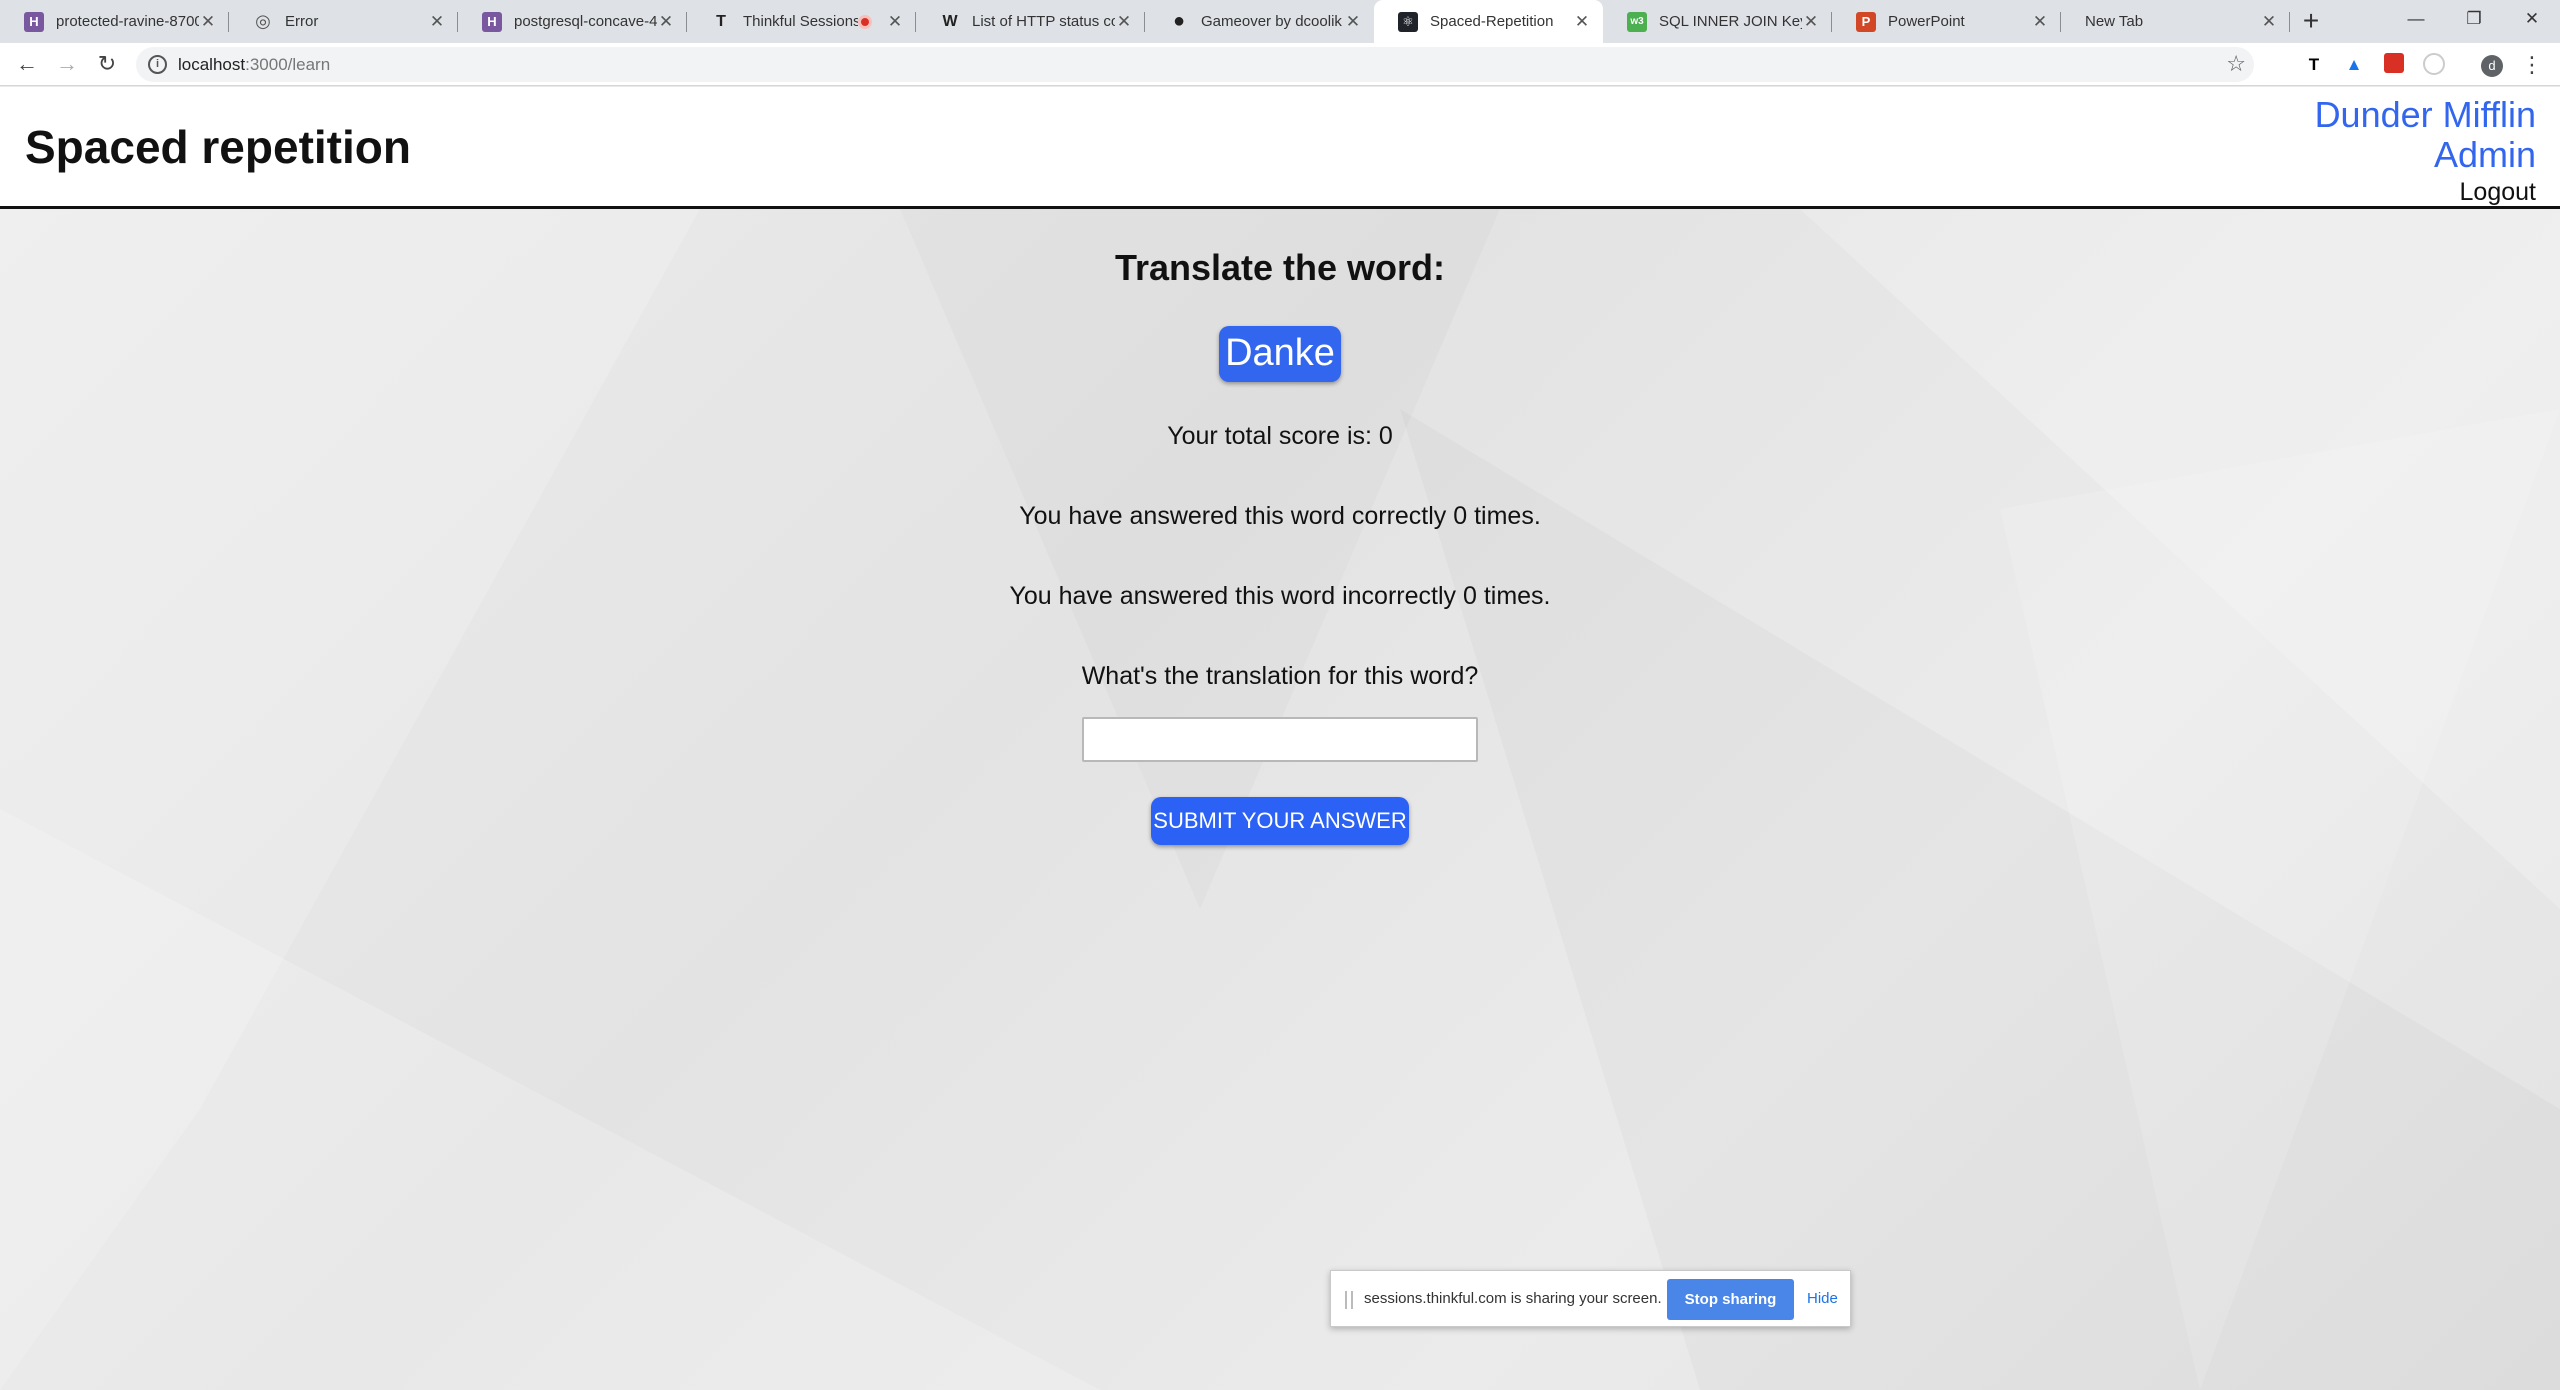 The width and height of the screenshot is (2560, 1390). Describe the element at coordinates (865, 21) in the screenshot. I see `recording-indicator-icon` at that location.